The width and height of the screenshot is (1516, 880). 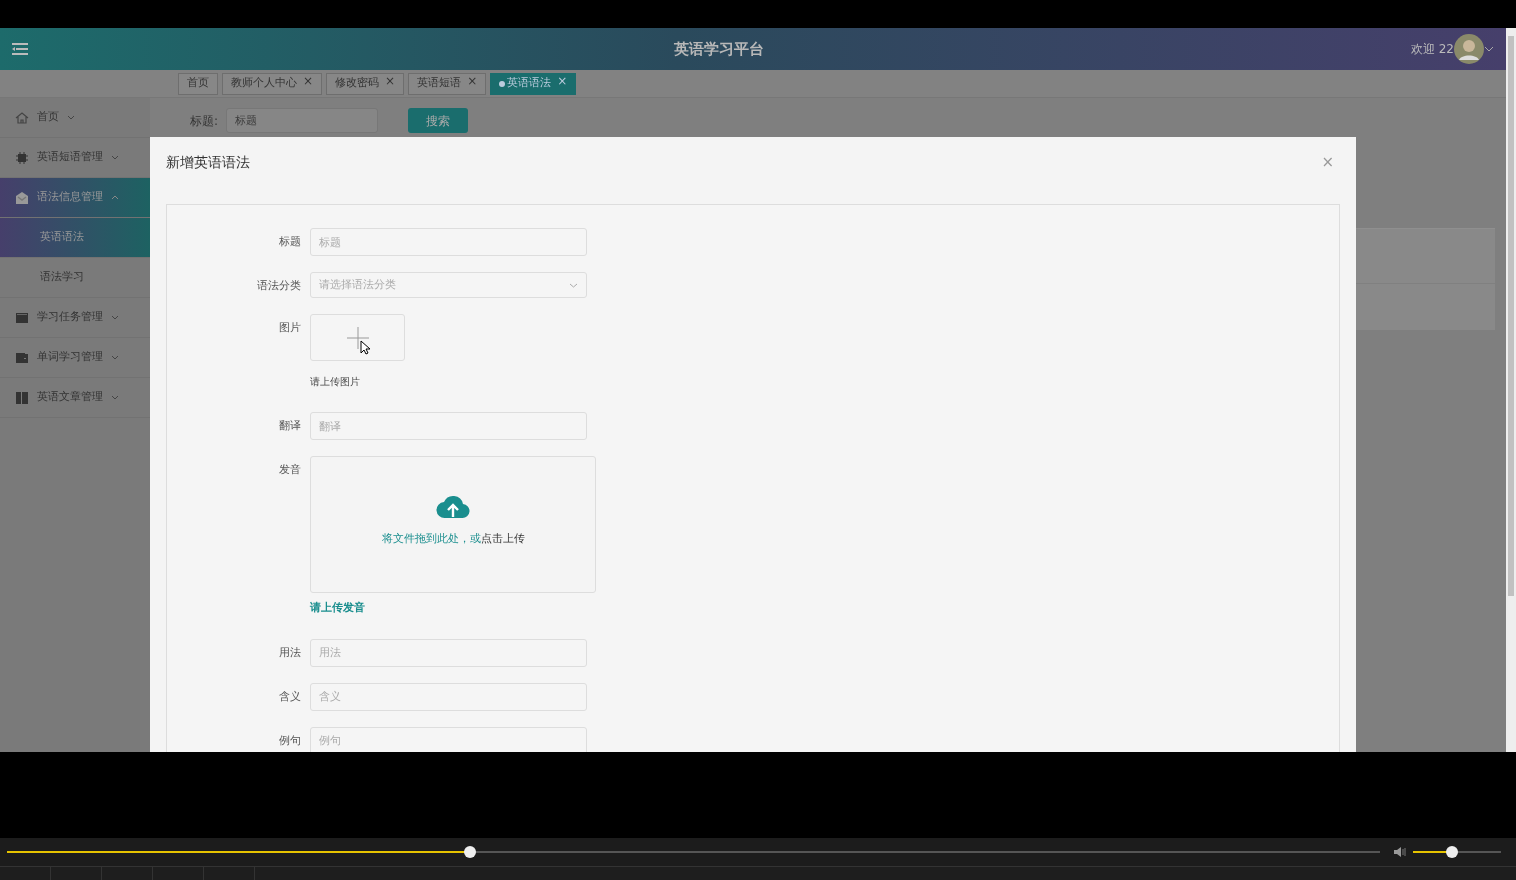 I want to click on close-button: ×, so click(x=1327, y=162).